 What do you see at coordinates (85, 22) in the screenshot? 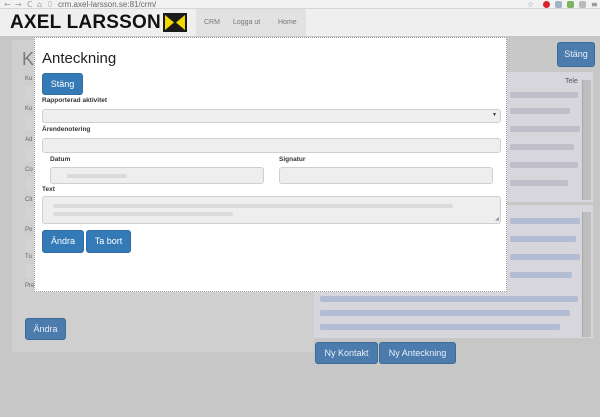
I see `logo-text: AXEL LARSSON` at bounding box center [85, 22].